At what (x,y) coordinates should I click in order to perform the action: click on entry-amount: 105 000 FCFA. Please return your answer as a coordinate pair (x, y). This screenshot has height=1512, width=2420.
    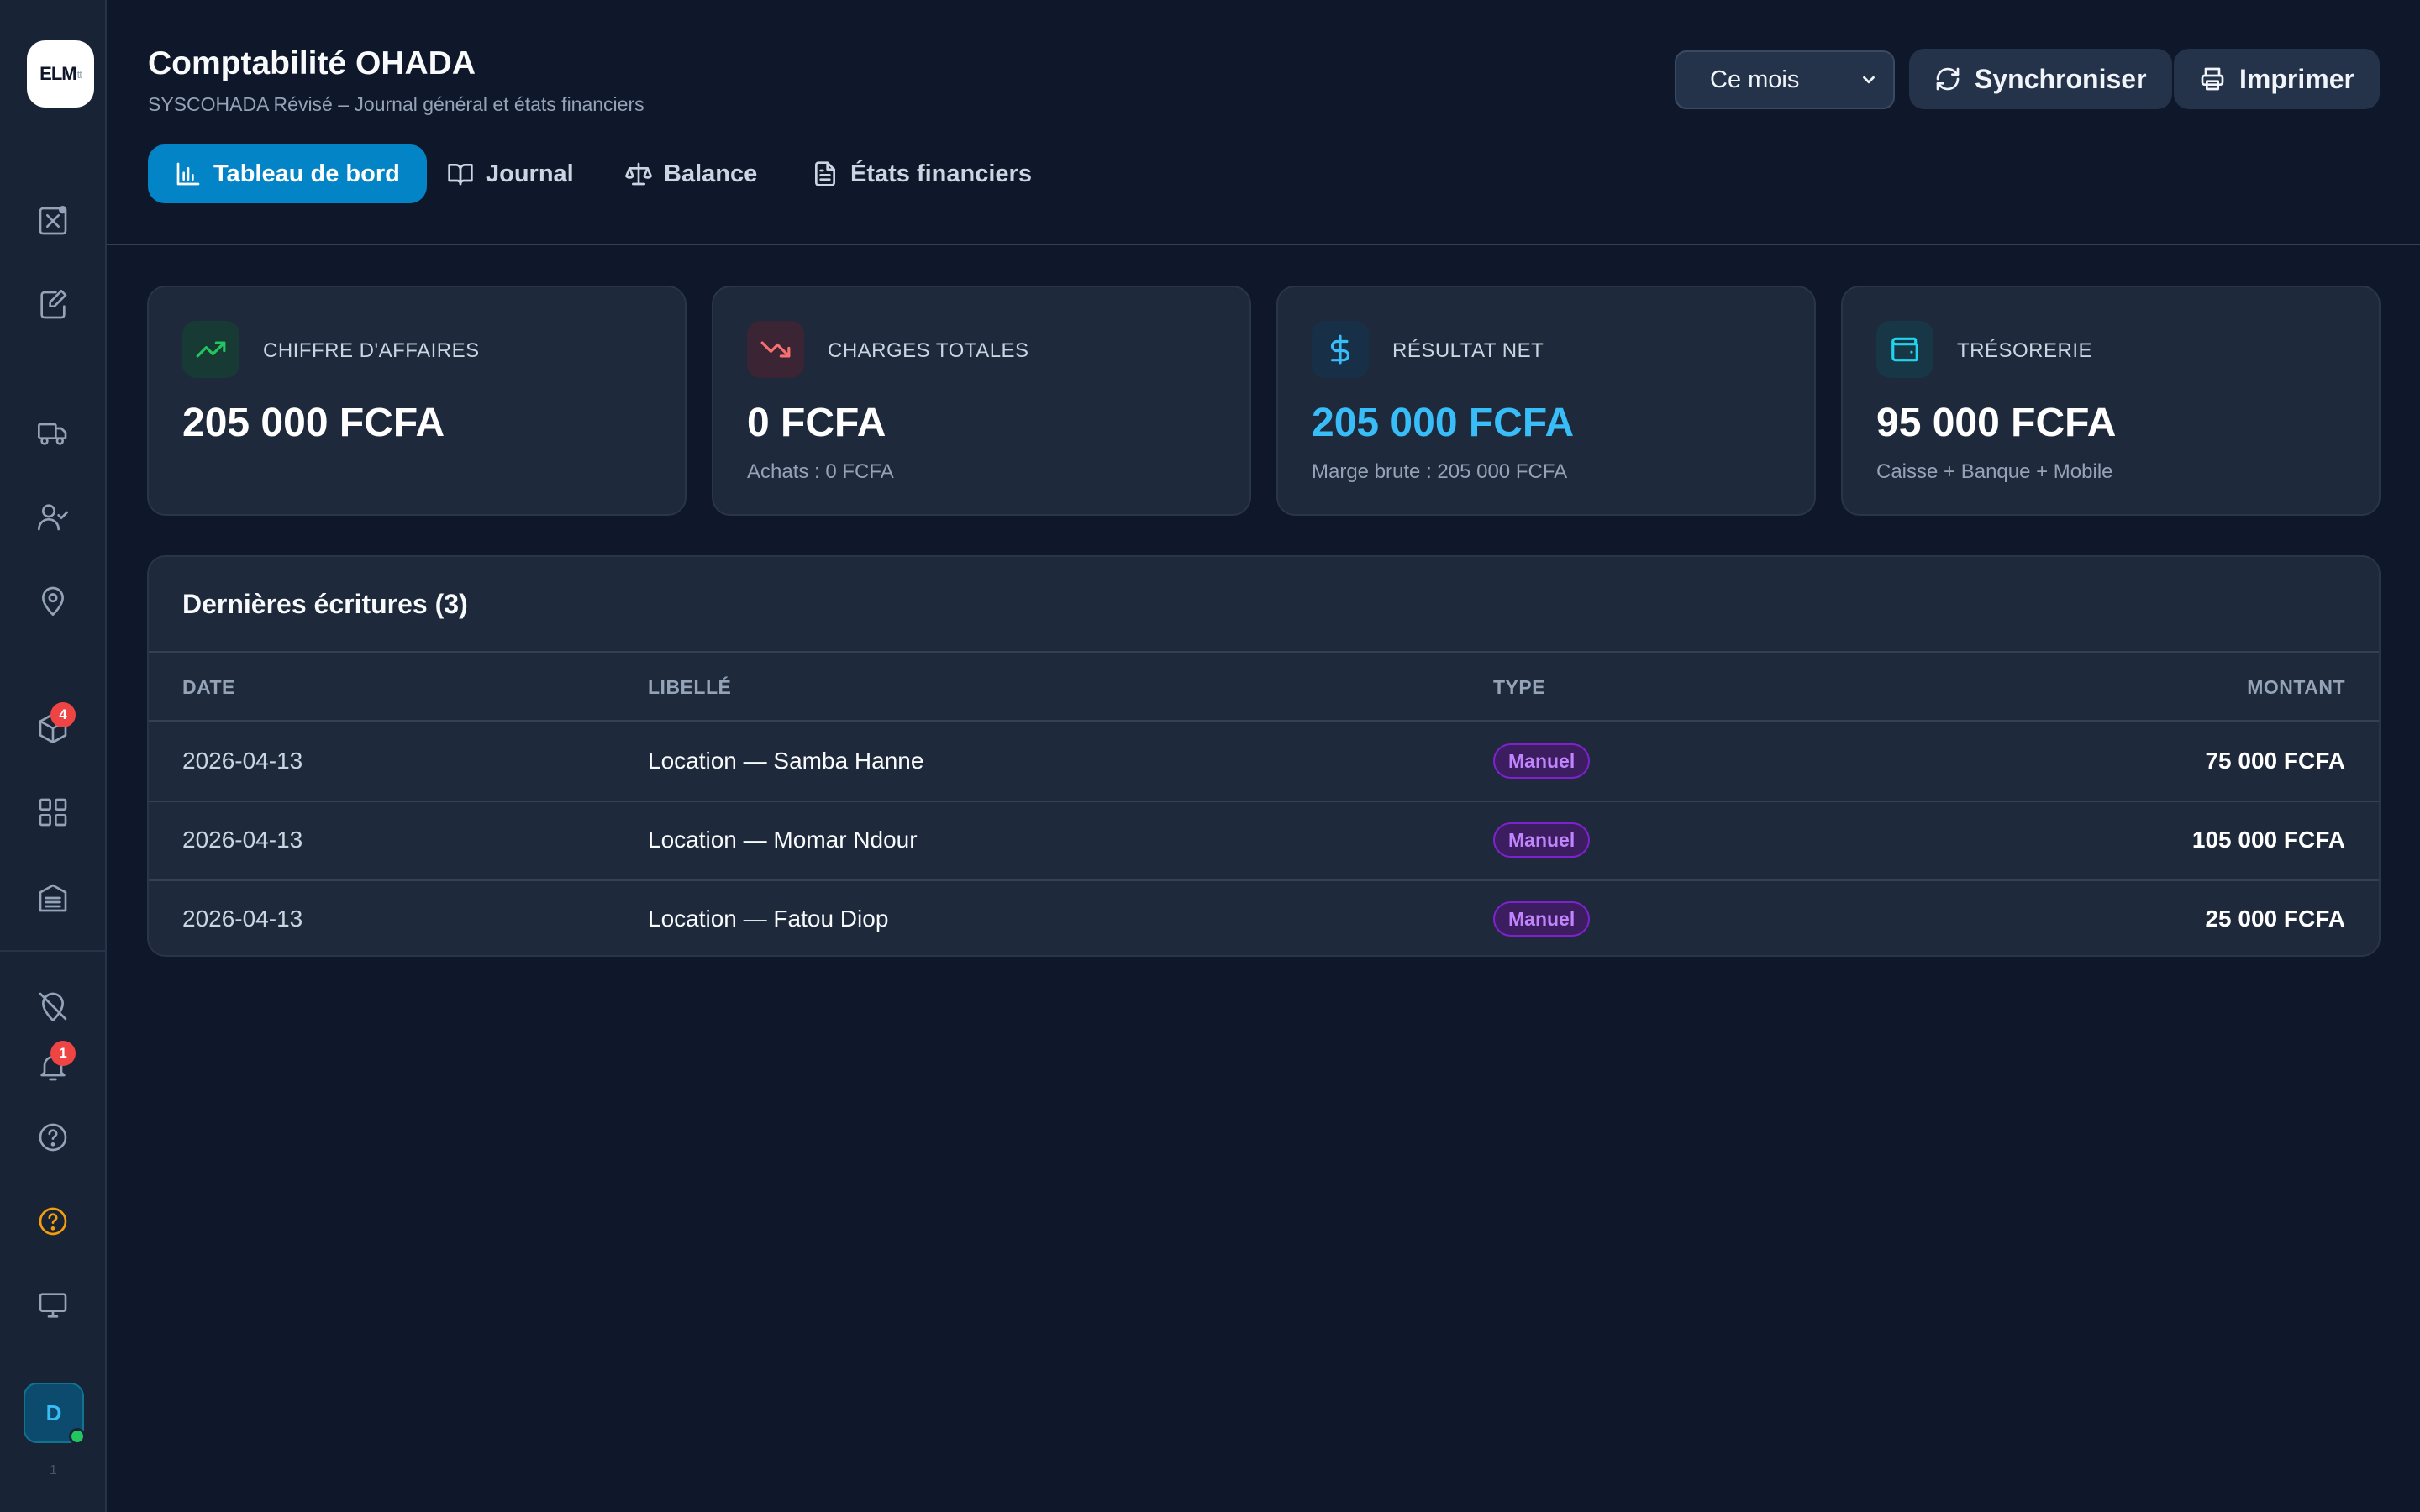
    Looking at the image, I should click on (2268, 840).